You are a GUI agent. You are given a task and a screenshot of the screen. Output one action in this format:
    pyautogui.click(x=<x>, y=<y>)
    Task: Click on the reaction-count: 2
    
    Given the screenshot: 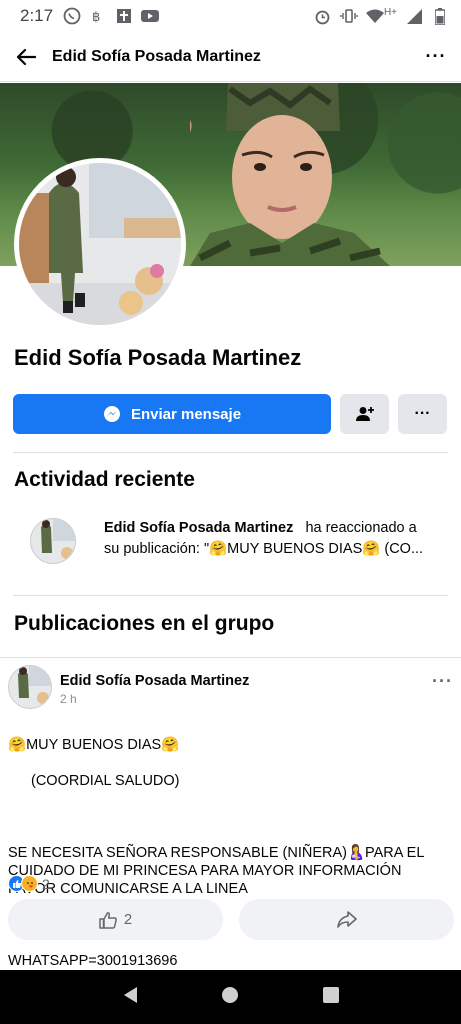 What is the action you would take?
    pyautogui.click(x=46, y=883)
    